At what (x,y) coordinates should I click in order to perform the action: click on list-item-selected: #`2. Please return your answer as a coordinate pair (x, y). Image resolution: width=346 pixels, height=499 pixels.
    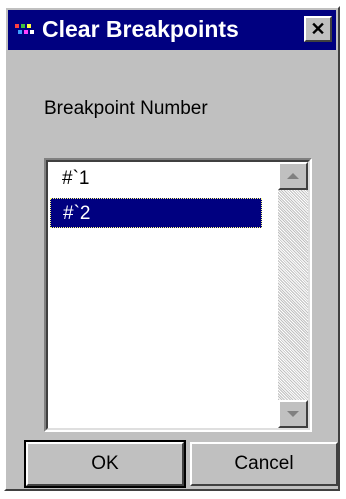
    Looking at the image, I should click on (156, 213).